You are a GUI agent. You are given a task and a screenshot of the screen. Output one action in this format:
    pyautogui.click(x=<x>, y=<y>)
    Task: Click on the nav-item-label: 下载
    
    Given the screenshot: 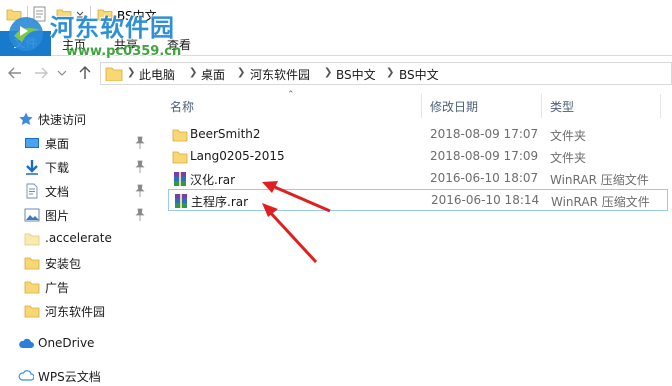 What is the action you would take?
    pyautogui.click(x=57, y=168)
    